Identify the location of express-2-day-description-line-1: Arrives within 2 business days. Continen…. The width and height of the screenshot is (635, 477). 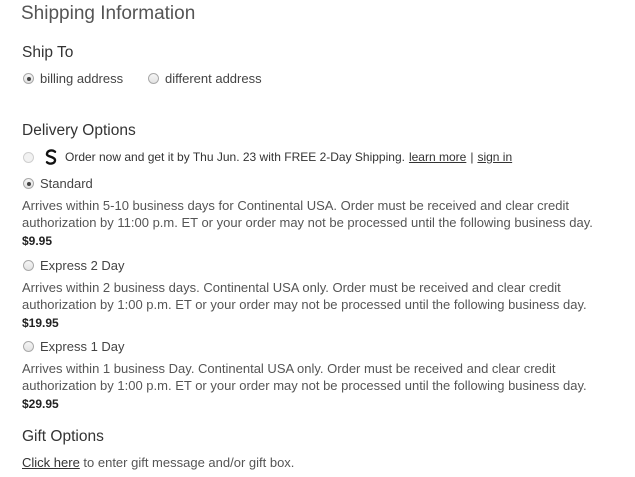
(291, 287).